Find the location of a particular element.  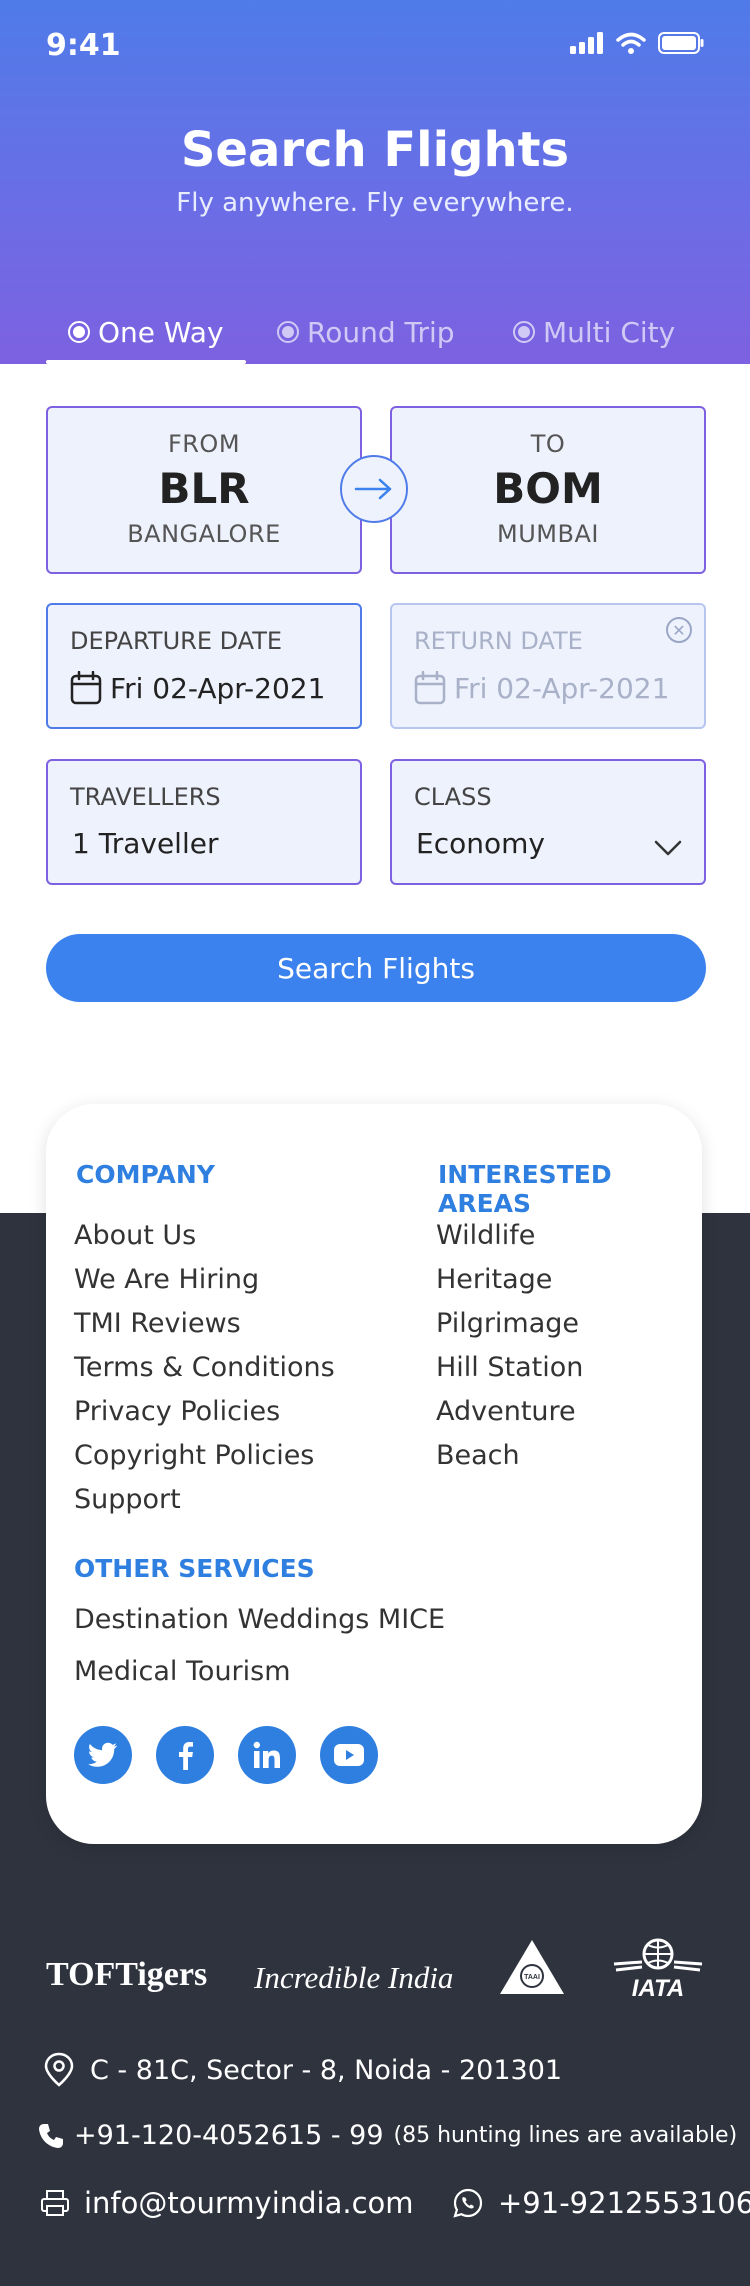

page-subtitle: Fly anywhere. Fly everywhere. is located at coordinates (375, 203).